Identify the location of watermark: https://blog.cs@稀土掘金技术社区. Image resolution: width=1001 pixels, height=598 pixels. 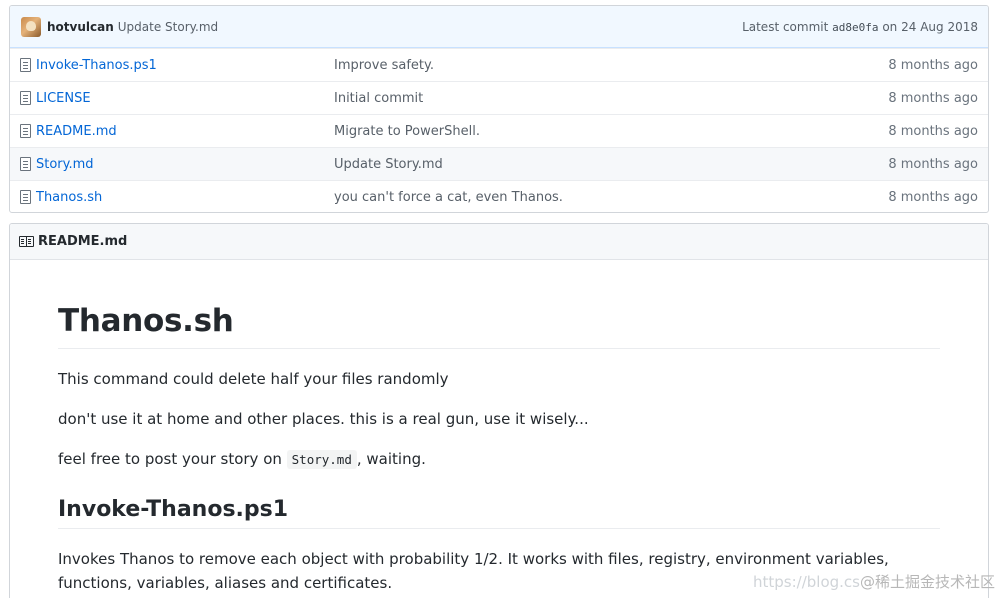
(874, 581).